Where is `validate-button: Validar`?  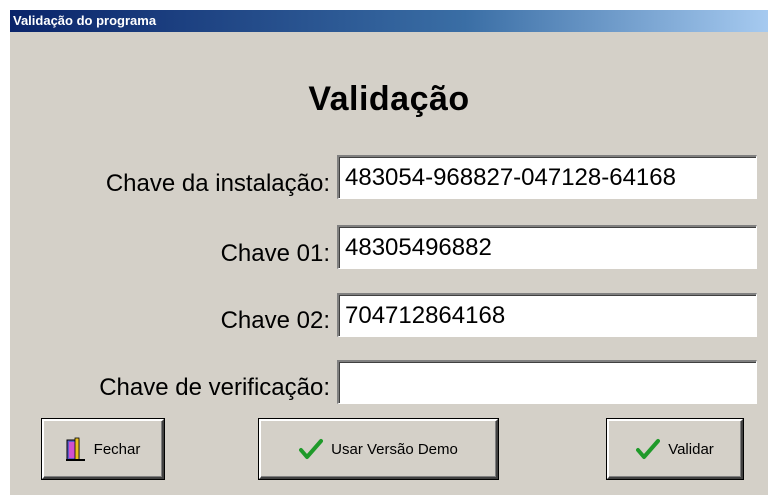
validate-button: Validar is located at coordinates (675, 449).